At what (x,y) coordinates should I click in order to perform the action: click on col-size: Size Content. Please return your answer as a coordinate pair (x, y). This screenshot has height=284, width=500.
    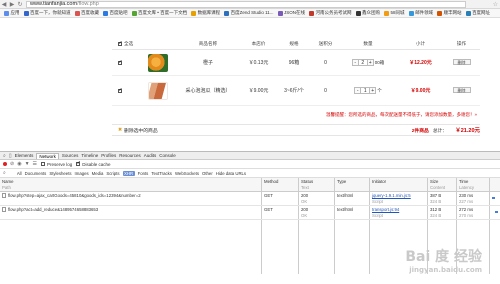
    Looking at the image, I should click on (442, 184).